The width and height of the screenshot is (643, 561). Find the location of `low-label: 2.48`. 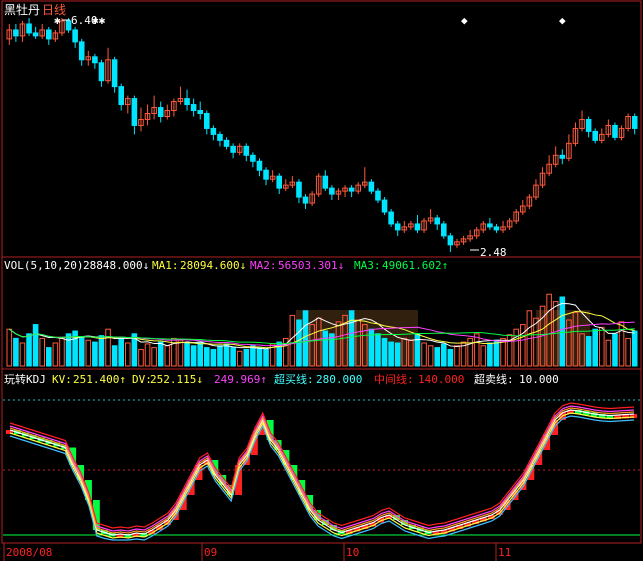

low-label: 2.48 is located at coordinates (493, 252).